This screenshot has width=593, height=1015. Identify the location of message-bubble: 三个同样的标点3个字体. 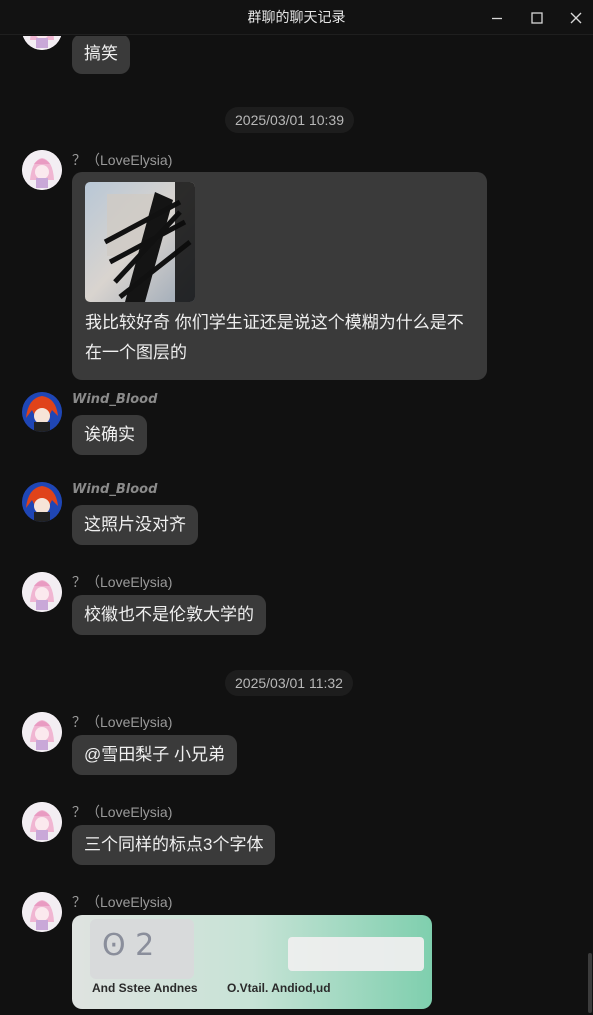
(174, 845).